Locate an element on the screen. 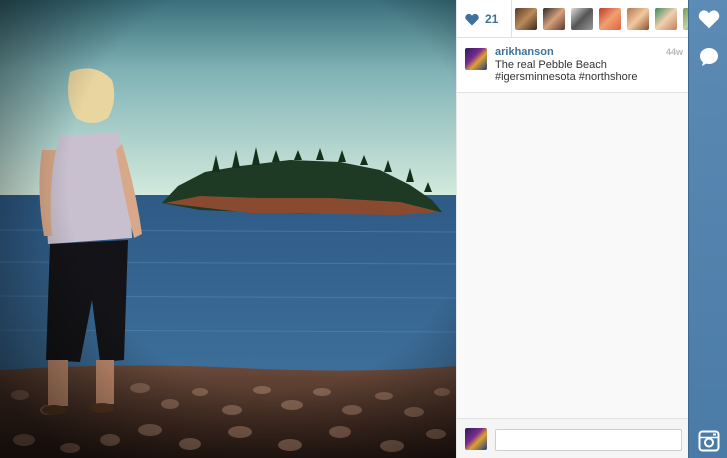  caption-hashtags: #igersminnesota #northshore is located at coordinates (585, 77).